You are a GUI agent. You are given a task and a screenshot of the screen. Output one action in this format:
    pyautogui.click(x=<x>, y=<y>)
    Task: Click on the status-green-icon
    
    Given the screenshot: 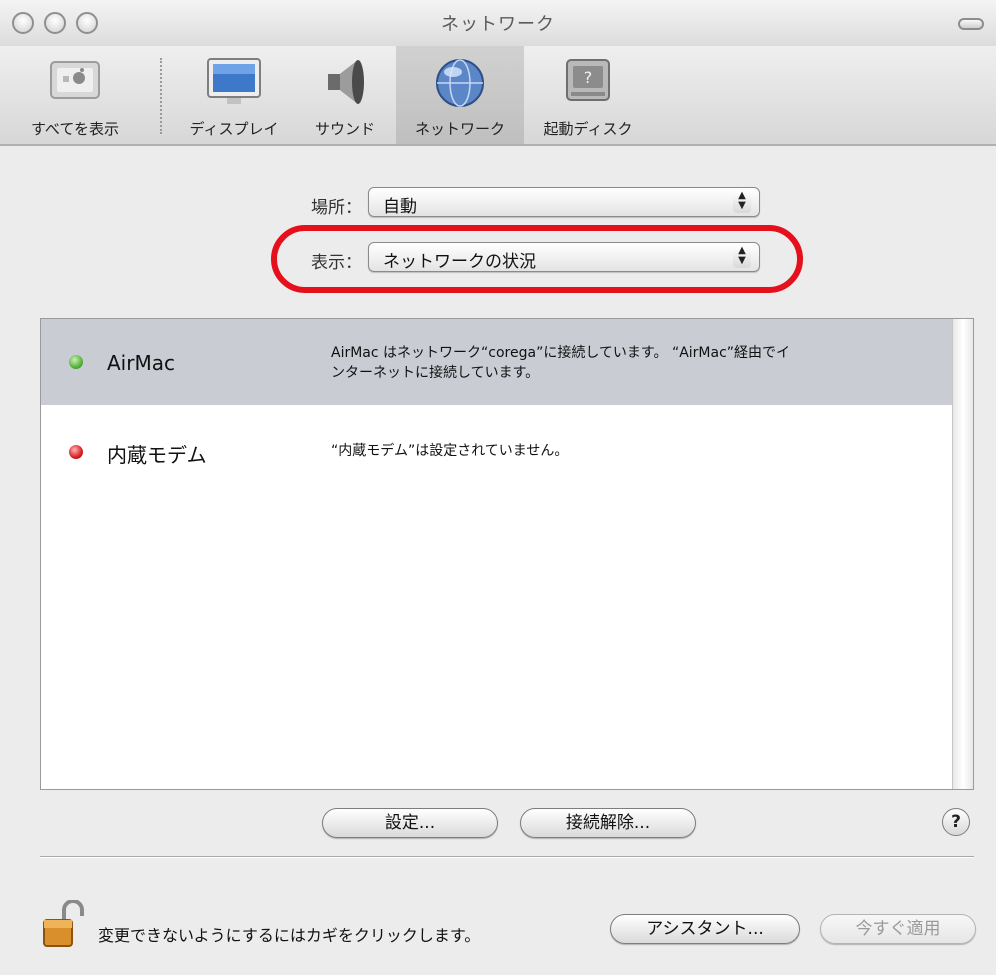 What is the action you would take?
    pyautogui.click(x=76, y=362)
    